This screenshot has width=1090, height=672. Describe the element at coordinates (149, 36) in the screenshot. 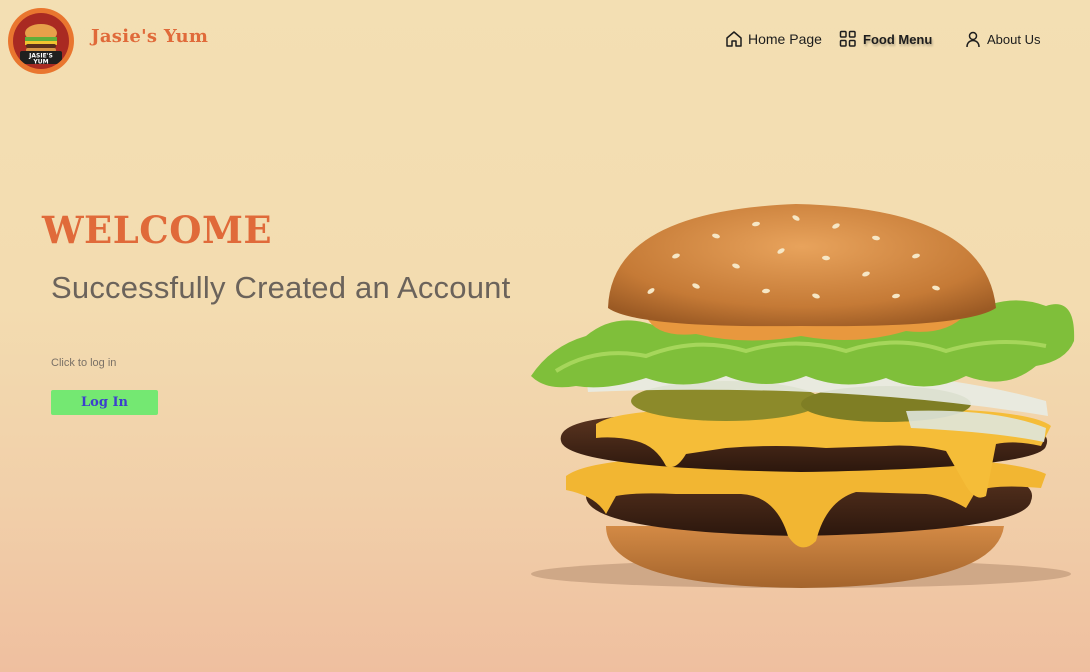

I see `brand-name: Jasie's Yum` at that location.